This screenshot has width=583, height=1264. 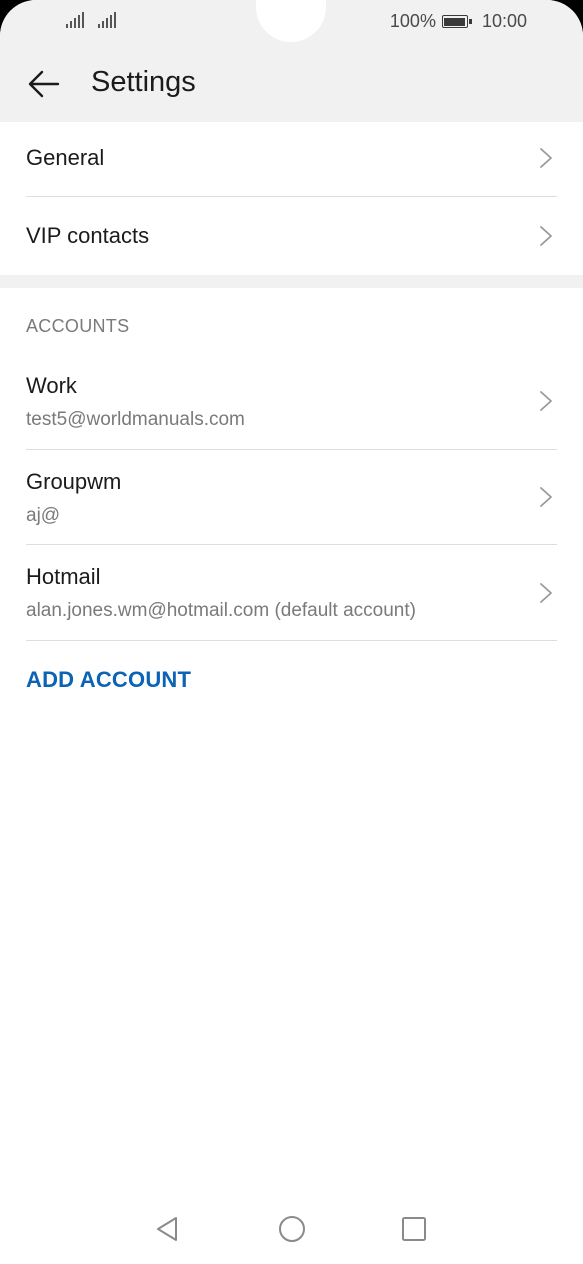 I want to click on status-right: 100% 10:00, so click(x=458, y=21).